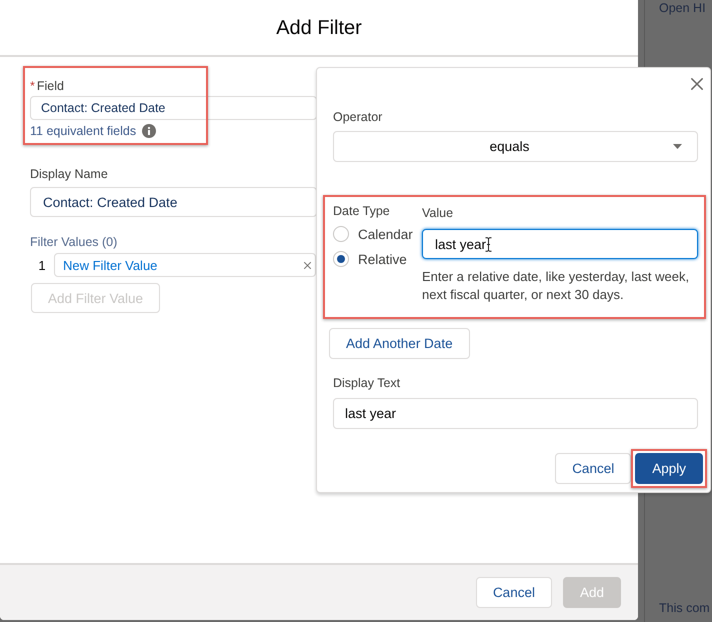 The image size is (712, 622). I want to click on help-text: Enter a relative date, like yesterday, last week, next fiscal quarter, or next 30 days., so click(556, 286).